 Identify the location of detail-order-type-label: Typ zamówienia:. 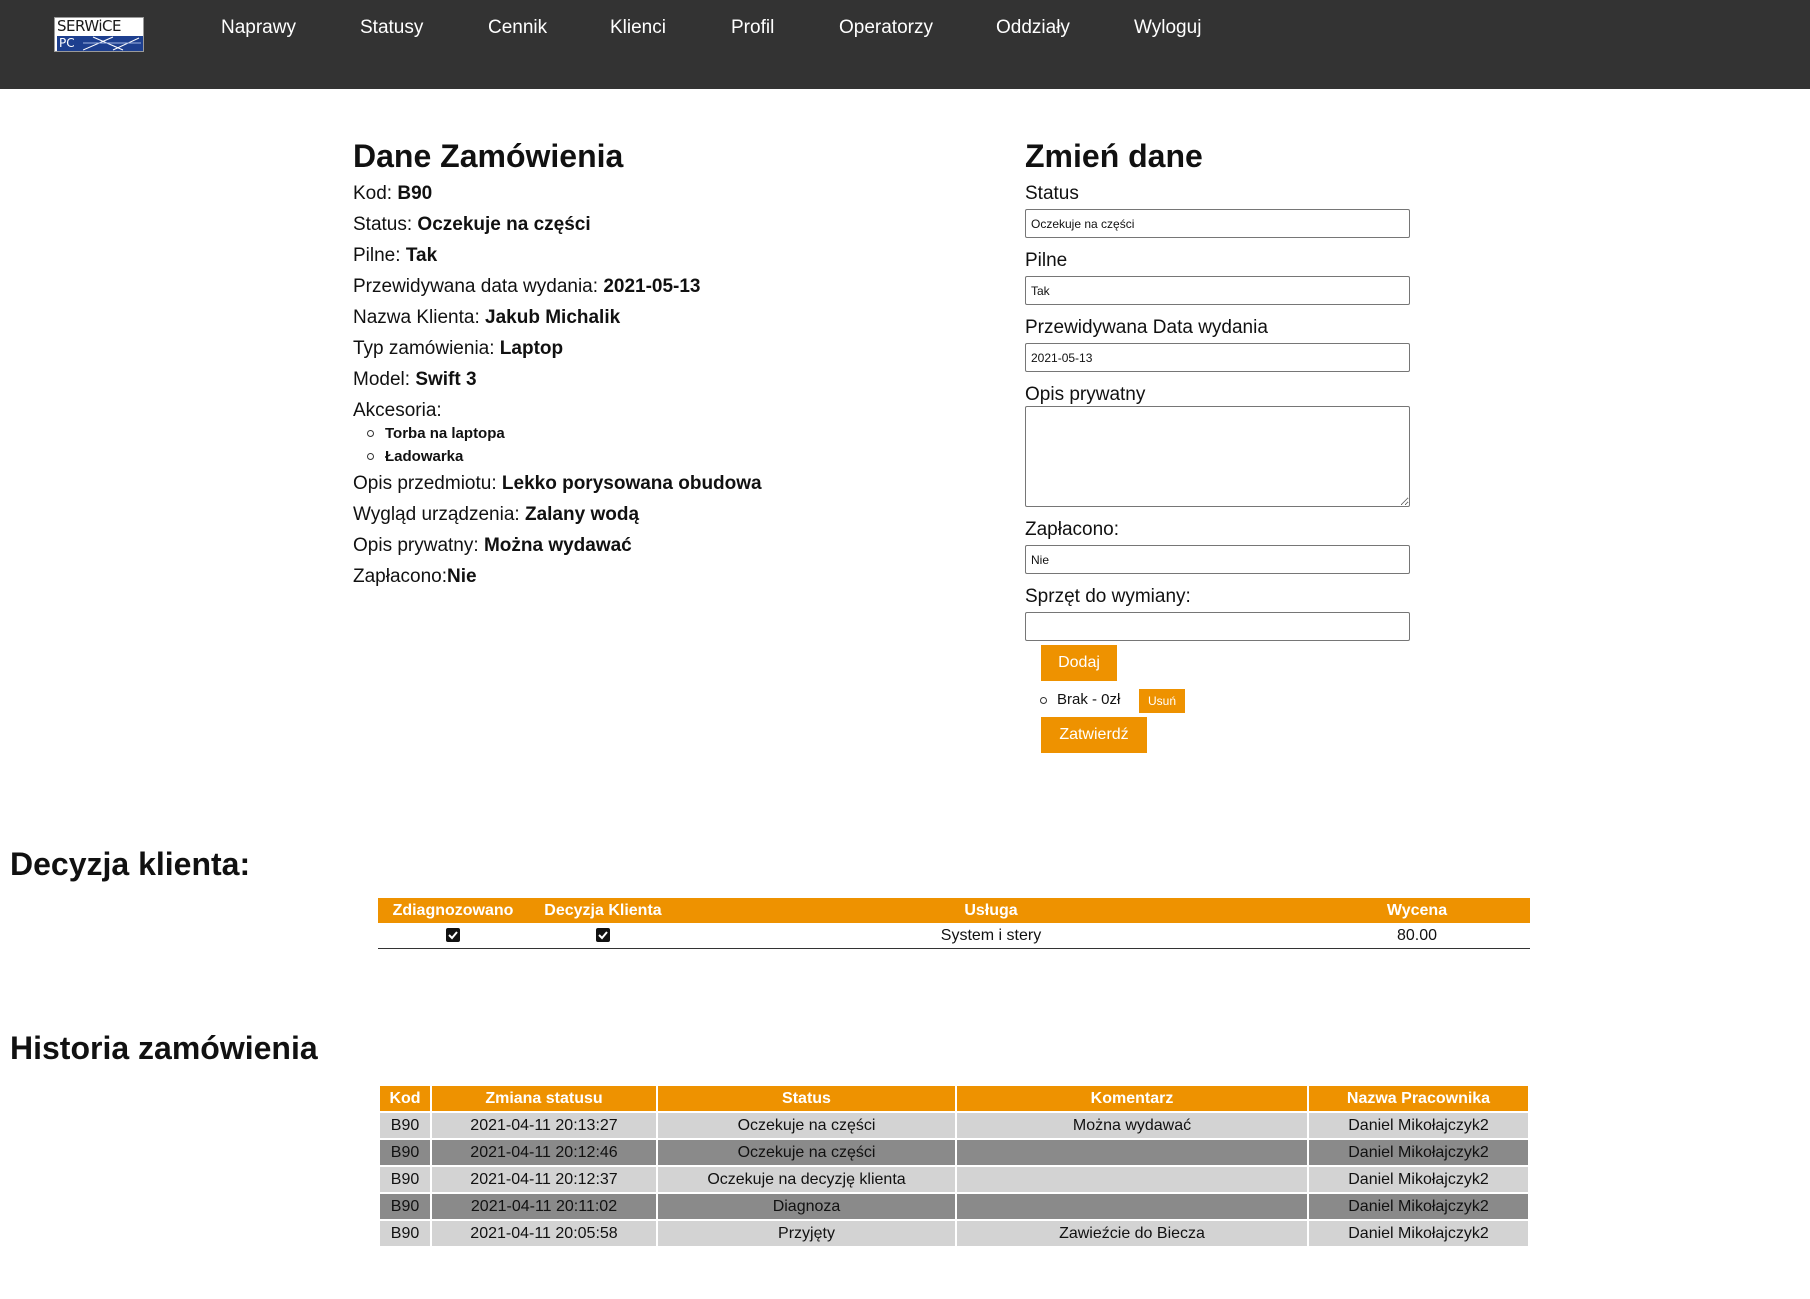
(426, 348).